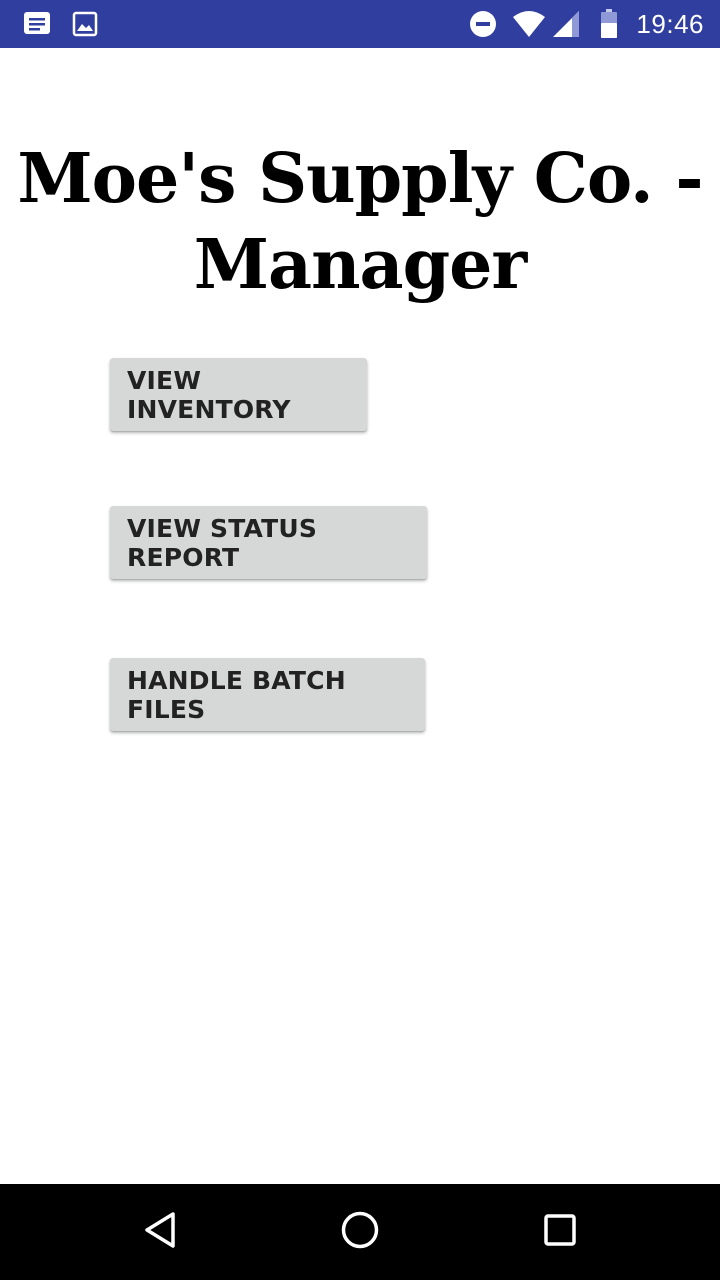 The width and height of the screenshot is (720, 1280). I want to click on battery-icon, so click(609, 24).